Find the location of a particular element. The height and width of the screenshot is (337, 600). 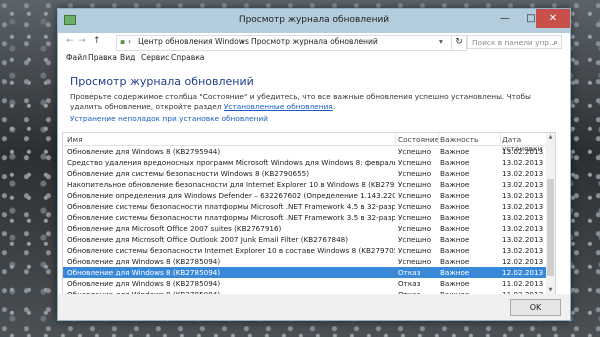

minimize-button: — is located at coordinates (505, 18).